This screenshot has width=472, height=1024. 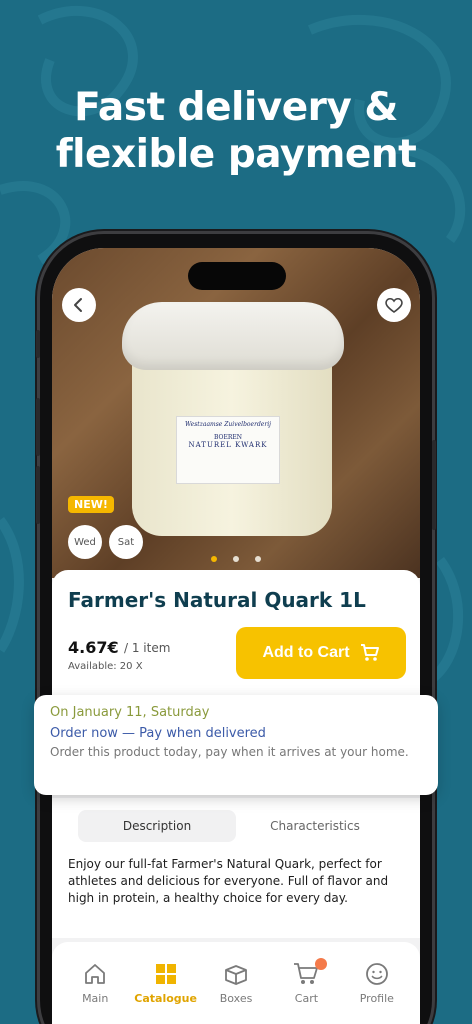 I want to click on add-to-cart-button: Add to Cart, so click(x=321, y=653).